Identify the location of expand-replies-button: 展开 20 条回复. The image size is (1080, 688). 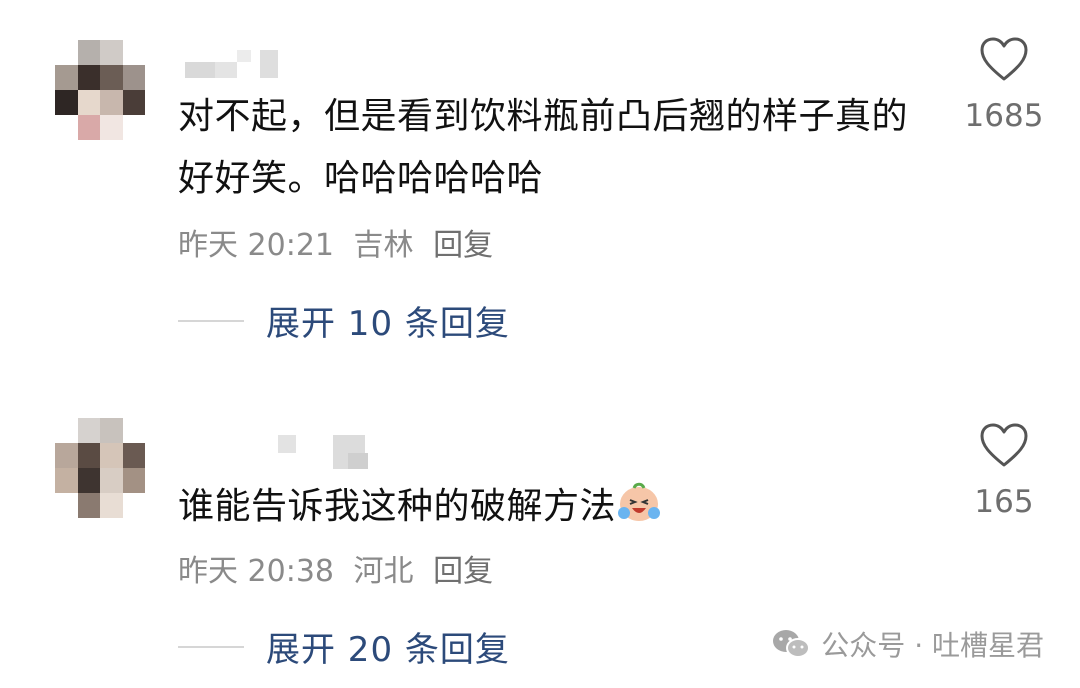
(344, 646).